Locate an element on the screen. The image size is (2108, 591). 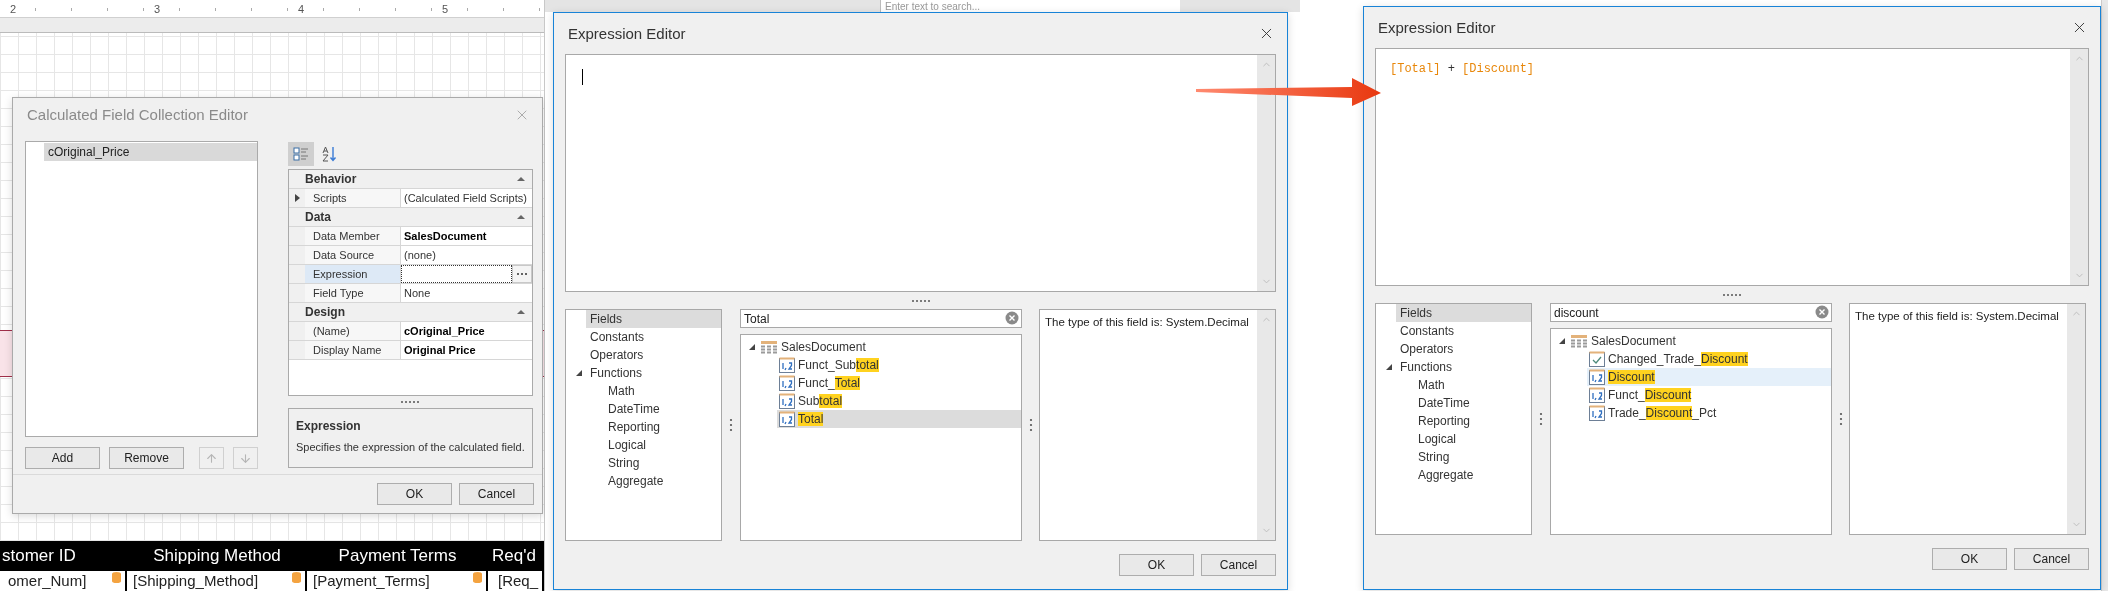
tree-item: Funct_Total is located at coordinates (899, 383).